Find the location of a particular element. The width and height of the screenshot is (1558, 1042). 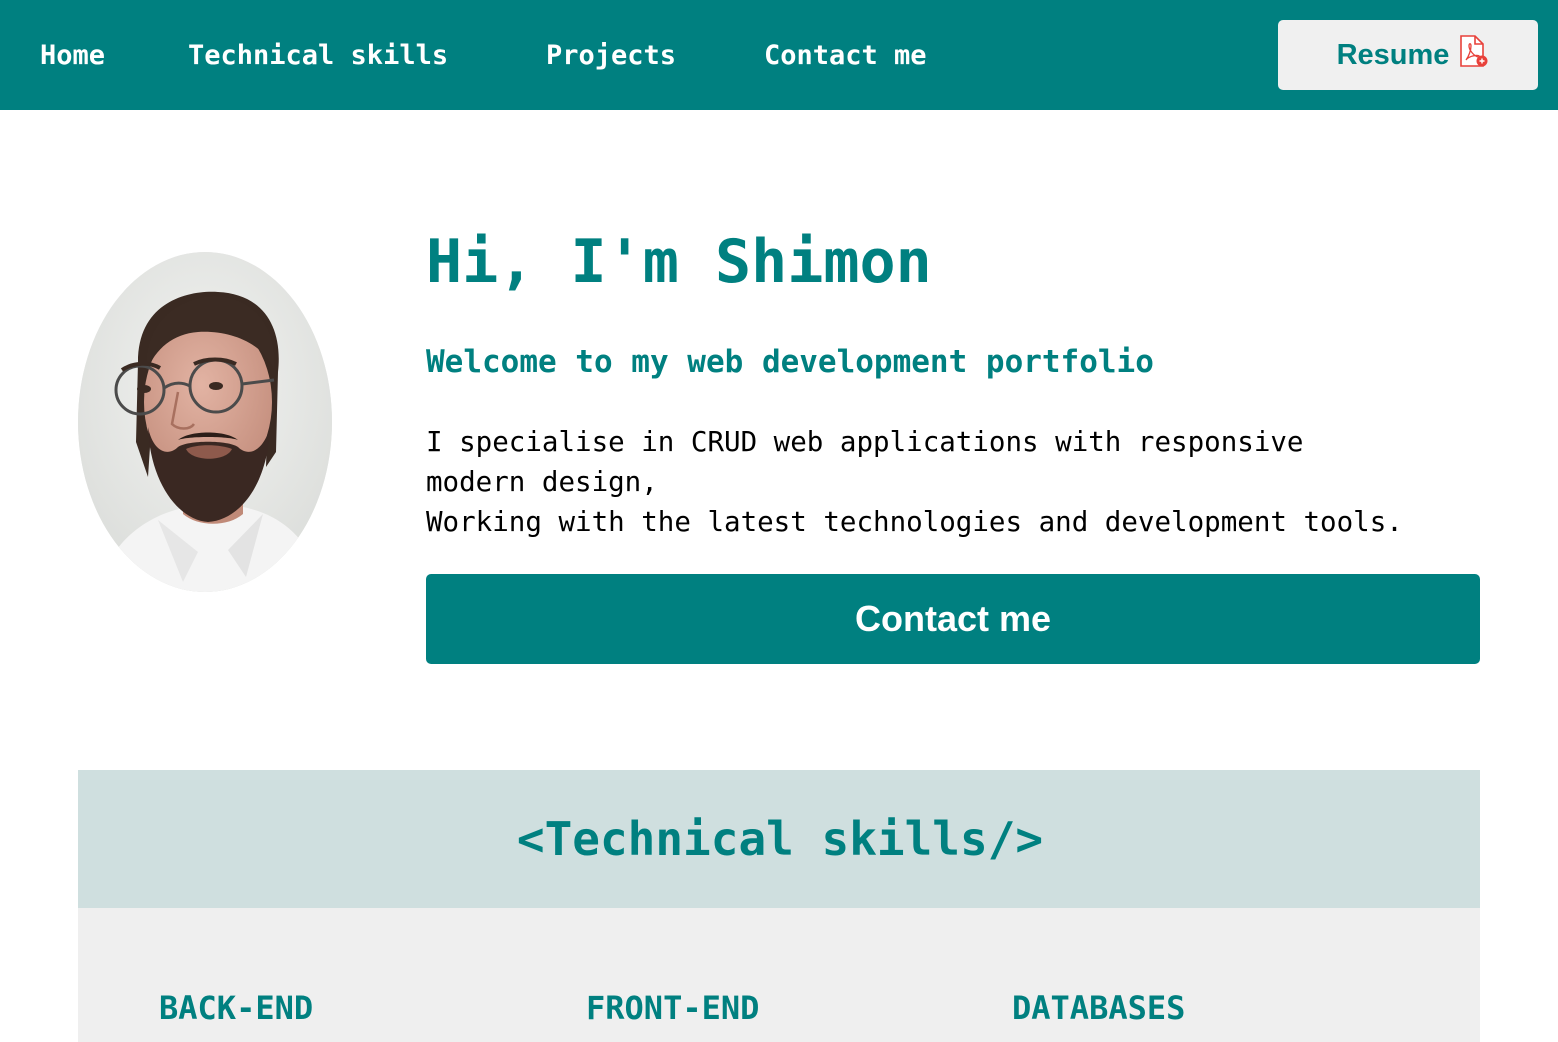

skills-section-title: <Technical skills/> is located at coordinates (780, 839).